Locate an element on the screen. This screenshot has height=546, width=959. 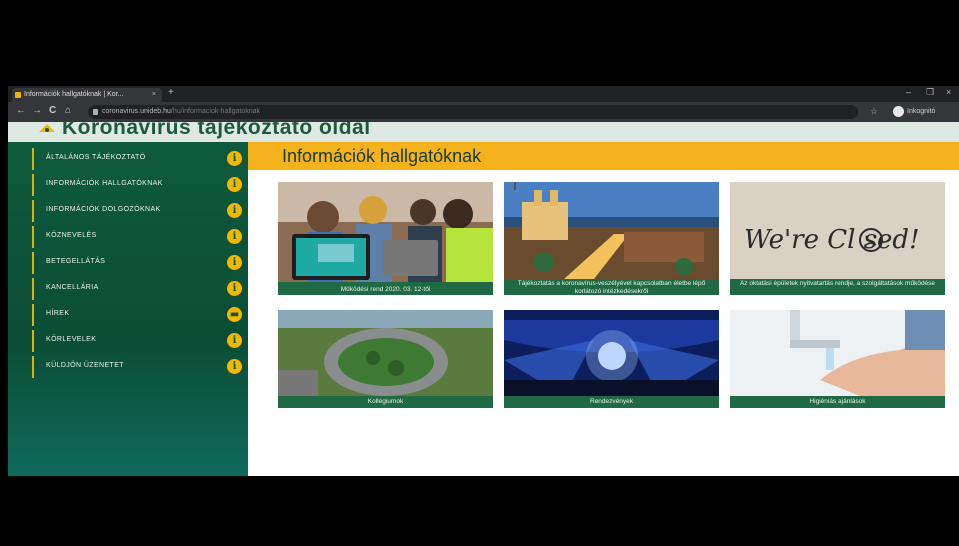
sidebar-item-3: INFORMÁCIÓK DOLGOZÓKNAK i is located at coordinates (139, 211).